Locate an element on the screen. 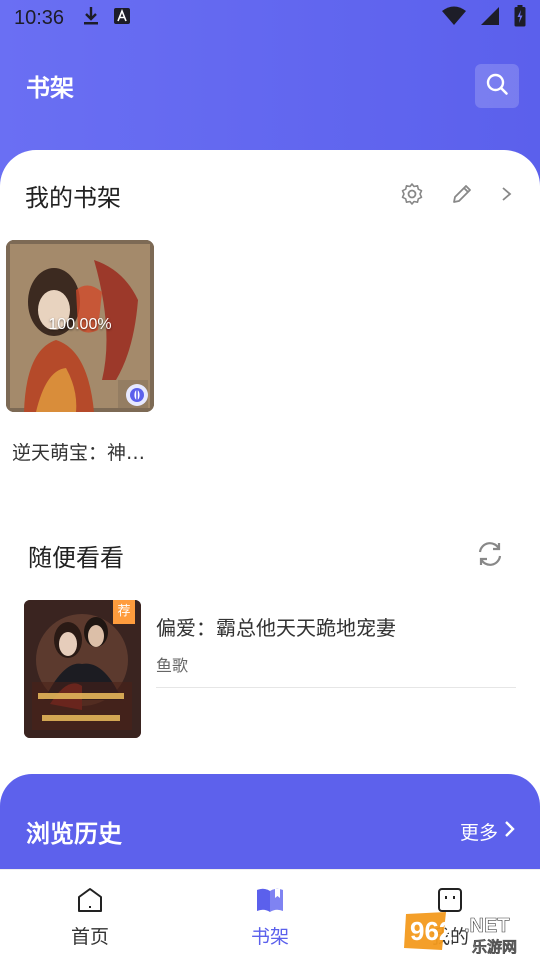 This screenshot has width=540, height=960. shelf-title: 我的书架 is located at coordinates (73, 198).